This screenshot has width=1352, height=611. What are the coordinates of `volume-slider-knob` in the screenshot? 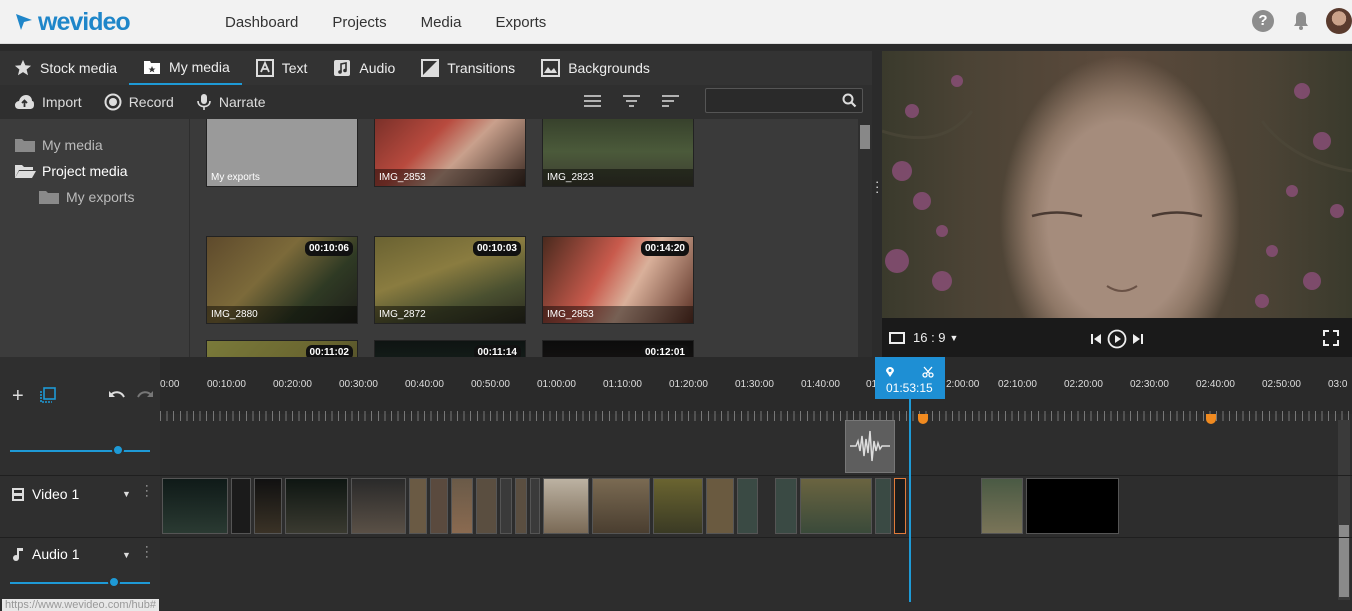 It's located at (114, 582).